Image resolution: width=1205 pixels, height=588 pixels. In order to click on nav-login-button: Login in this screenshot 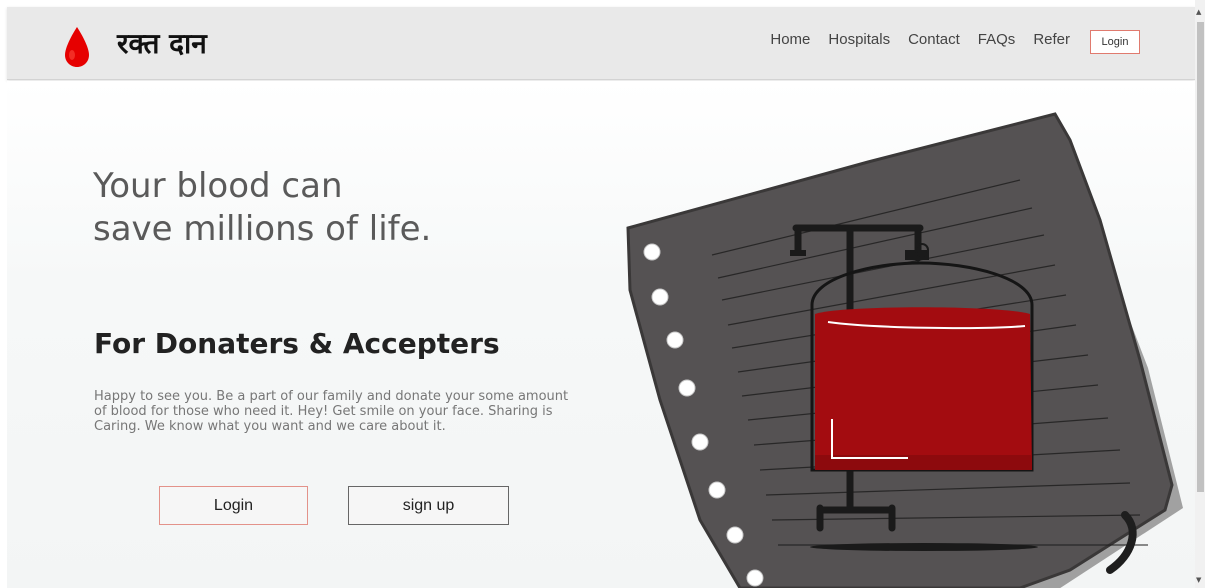, I will do `click(1115, 42)`.